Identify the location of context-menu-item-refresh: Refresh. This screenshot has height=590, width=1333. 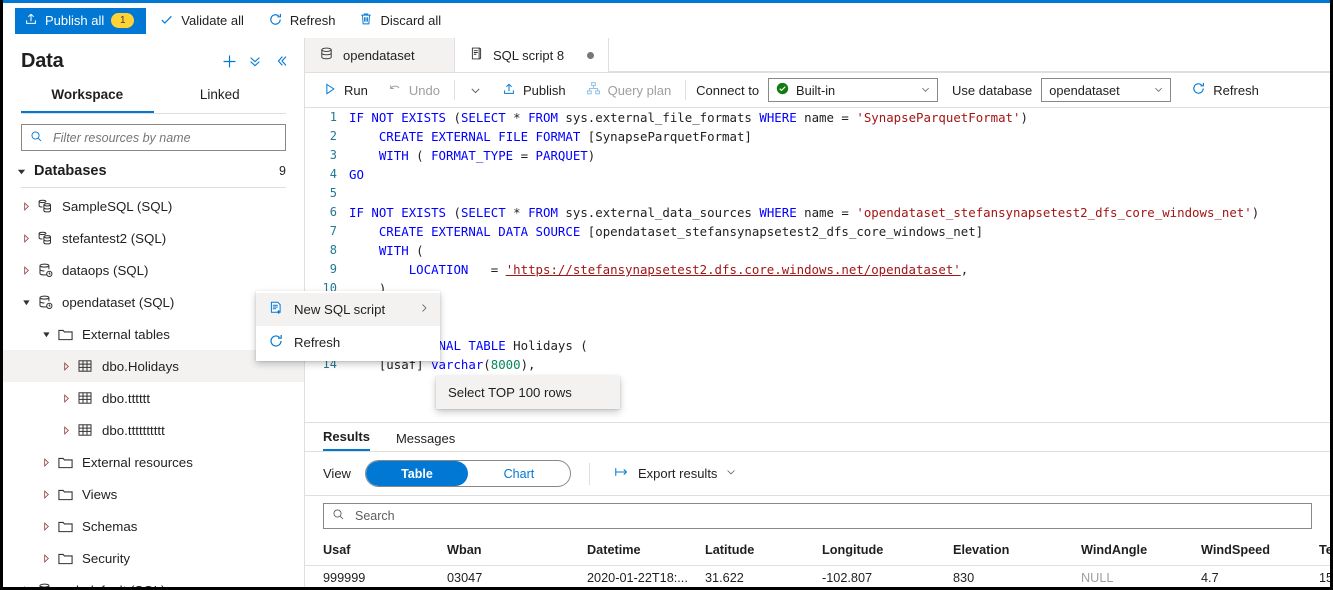
(348, 342).